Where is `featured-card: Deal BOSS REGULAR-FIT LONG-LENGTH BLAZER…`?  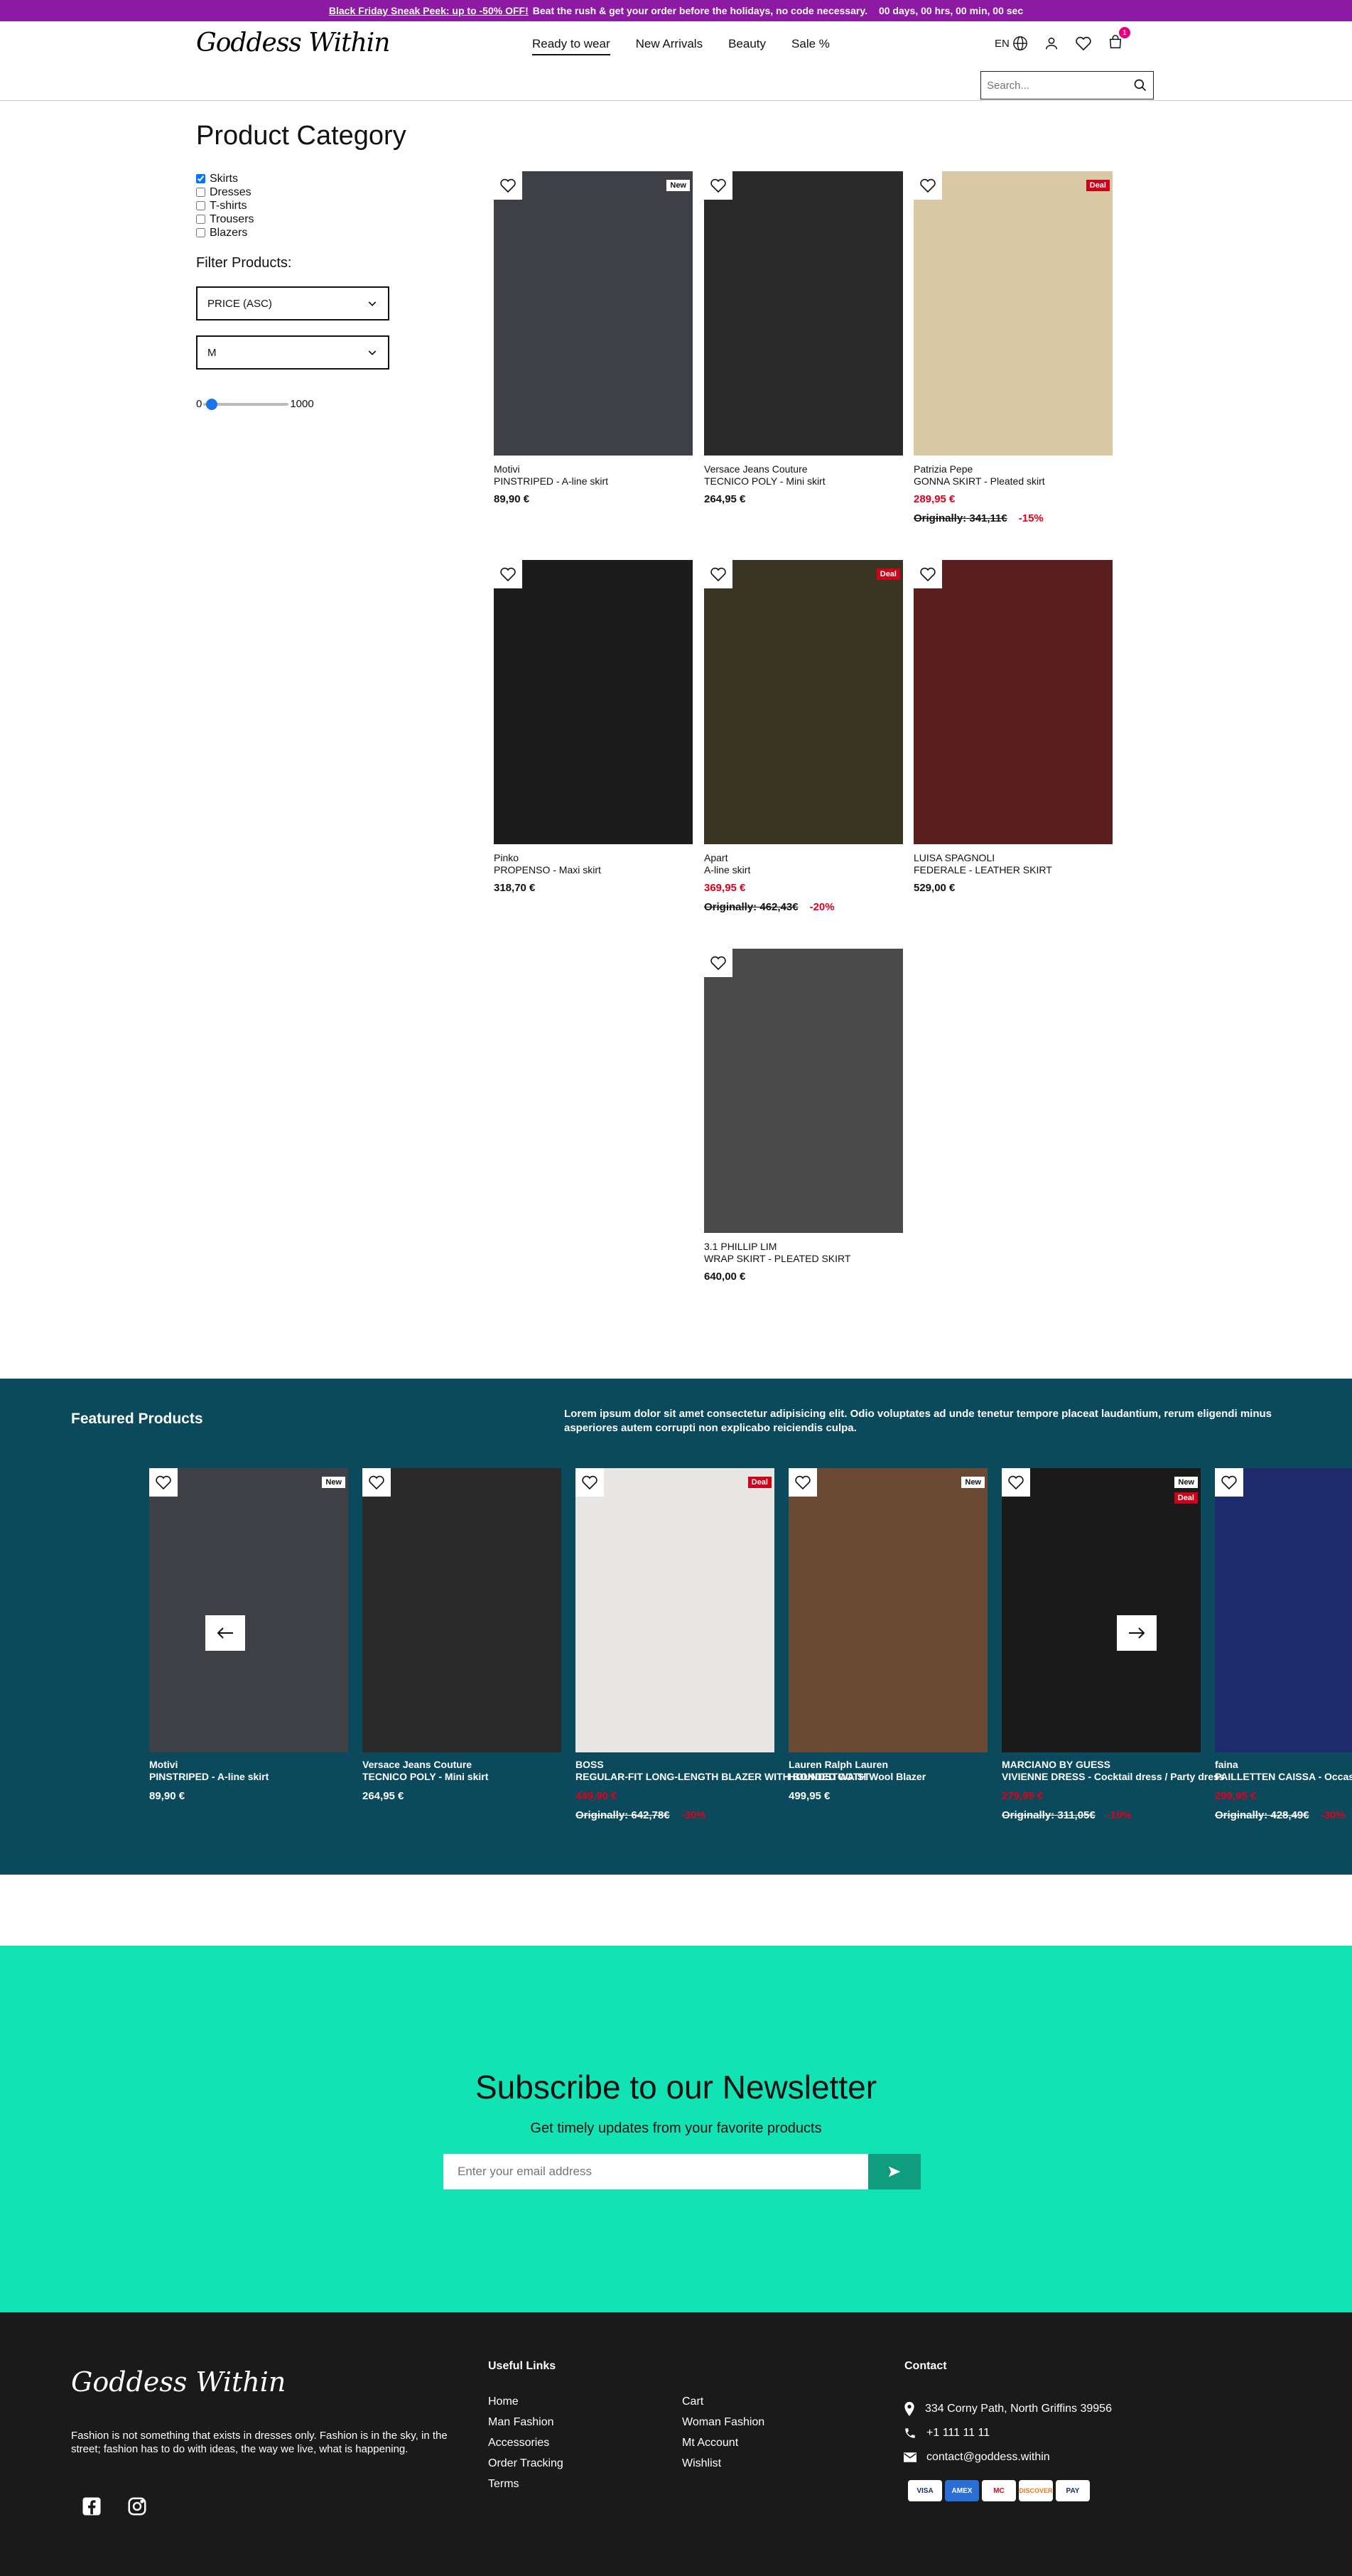
featured-card: Deal BOSS REGULAR-FIT LONG-LENGTH BLAZER… is located at coordinates (722, 1645).